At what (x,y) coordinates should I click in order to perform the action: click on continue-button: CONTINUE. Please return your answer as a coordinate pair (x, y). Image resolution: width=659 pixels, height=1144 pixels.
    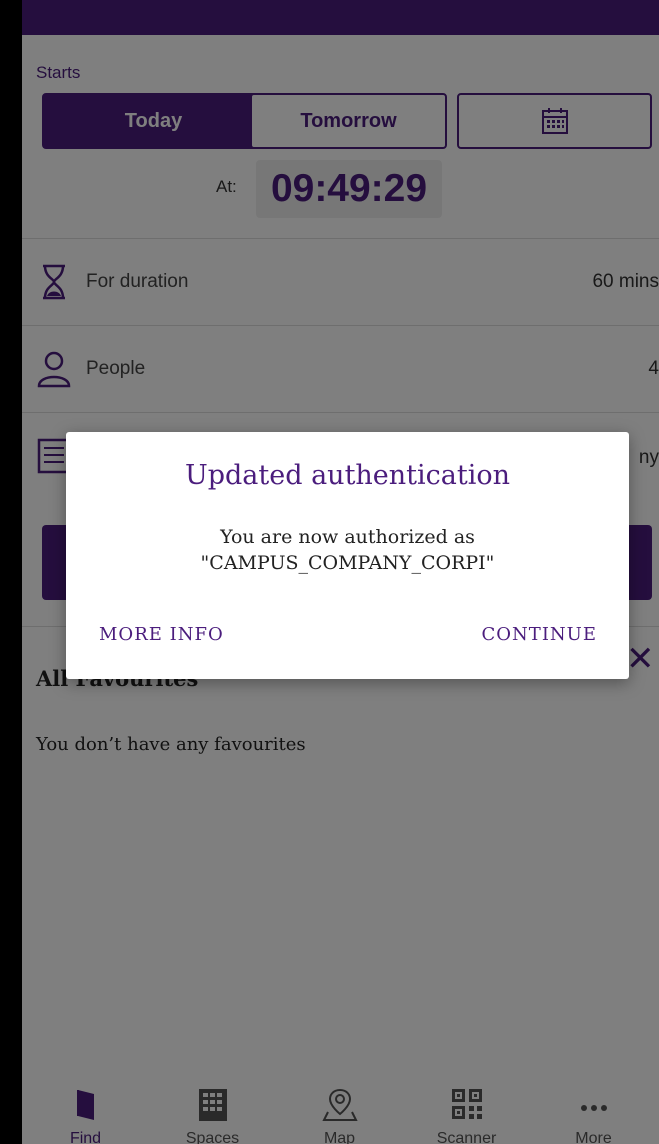
    Looking at the image, I should click on (539, 634).